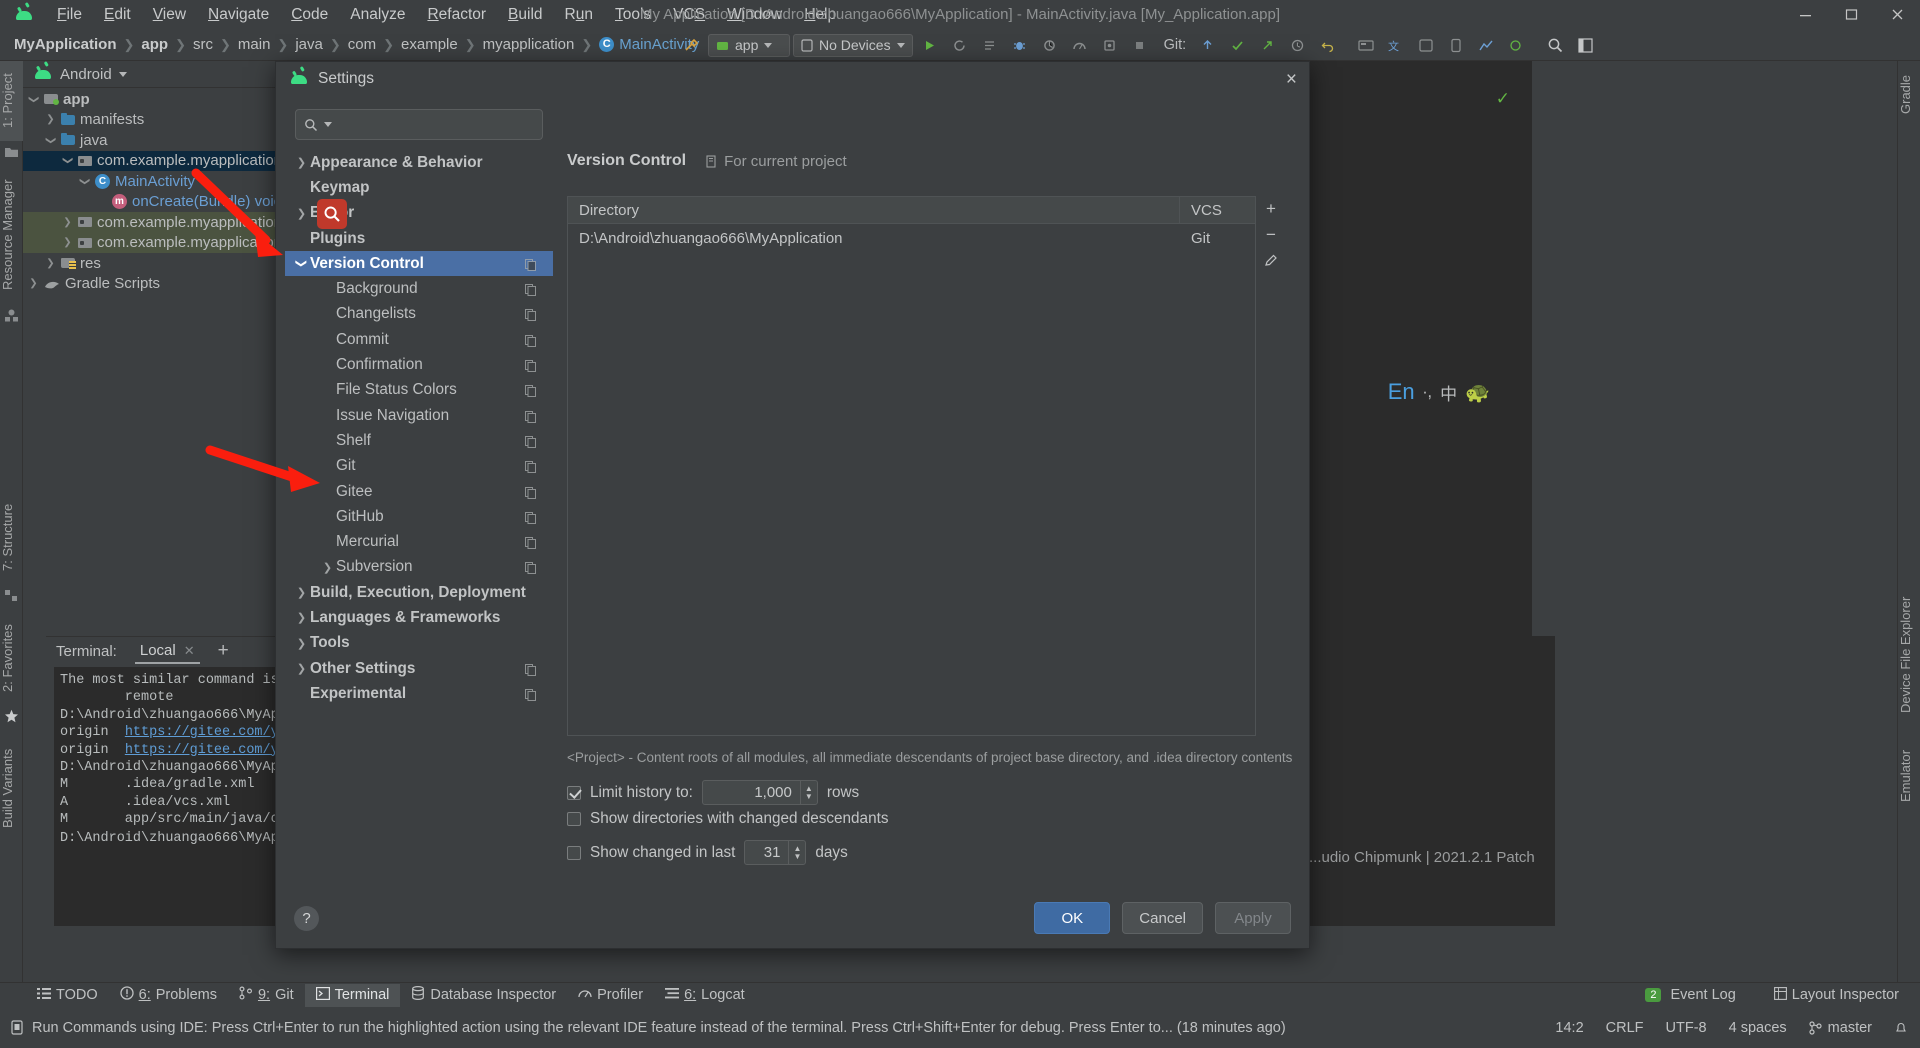  What do you see at coordinates (362, 44) in the screenshot?
I see `breadcrumb-com: com` at bounding box center [362, 44].